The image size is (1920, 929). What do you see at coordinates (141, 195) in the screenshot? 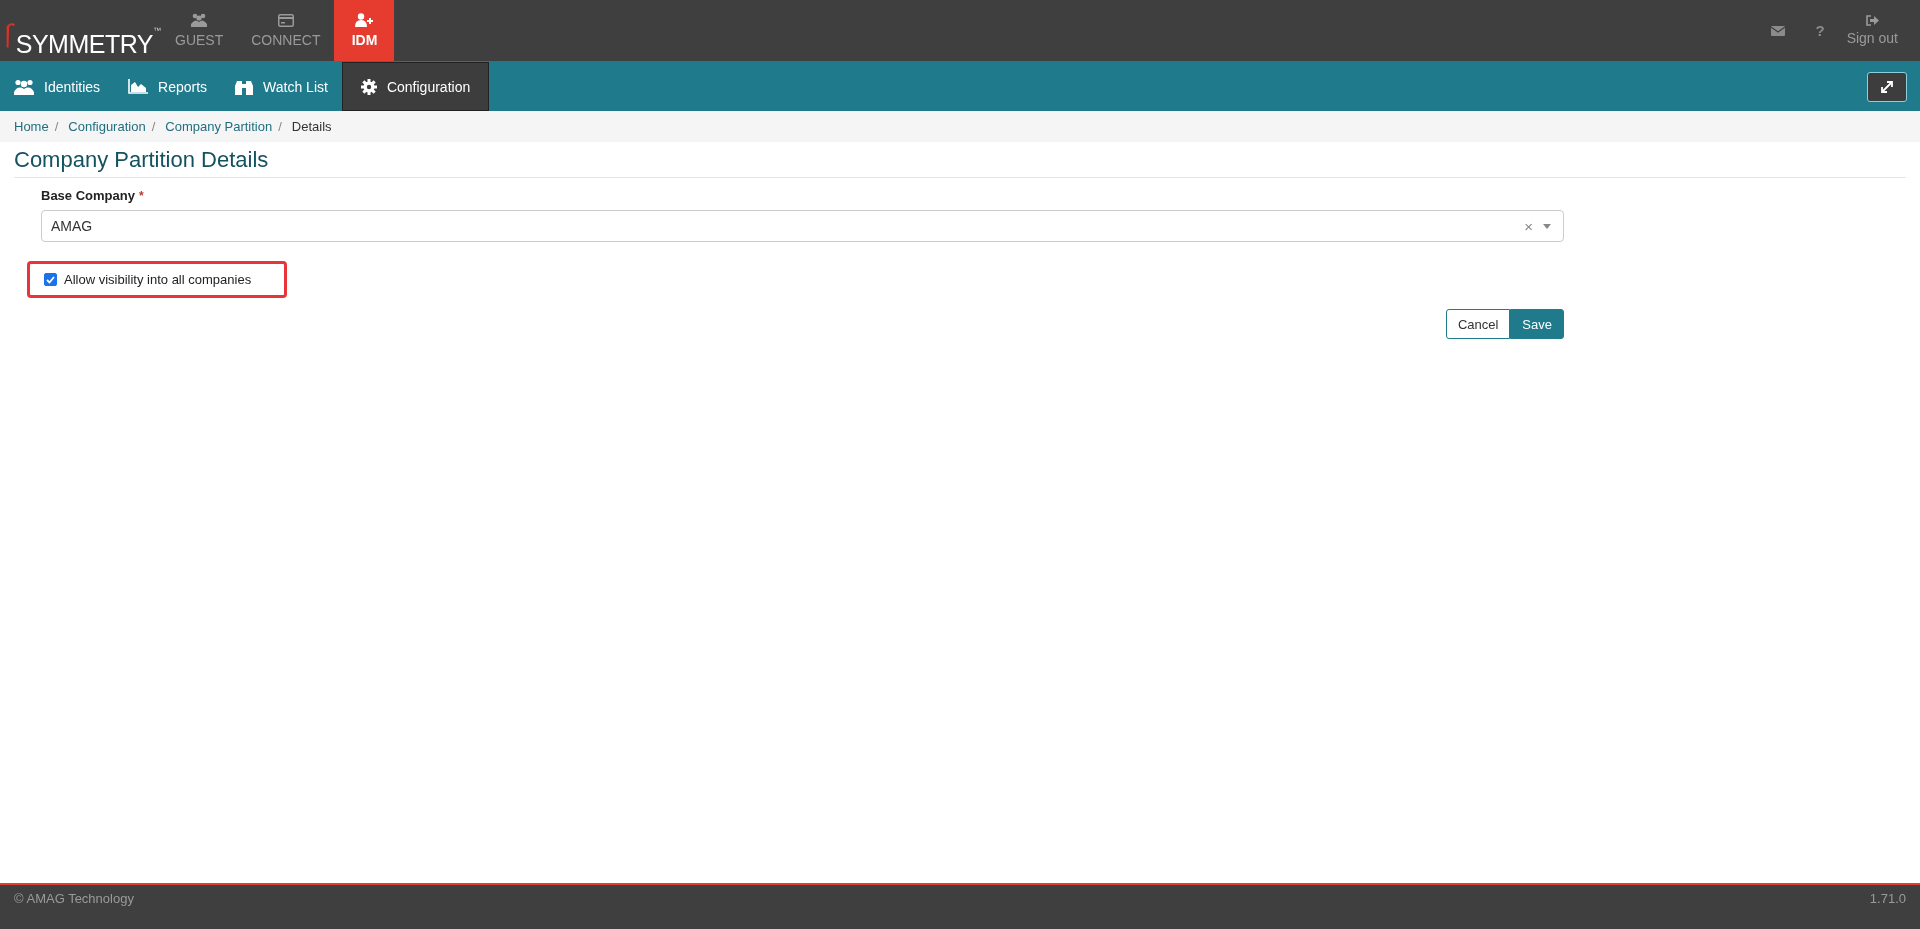
I see `required-mark: *` at bounding box center [141, 195].